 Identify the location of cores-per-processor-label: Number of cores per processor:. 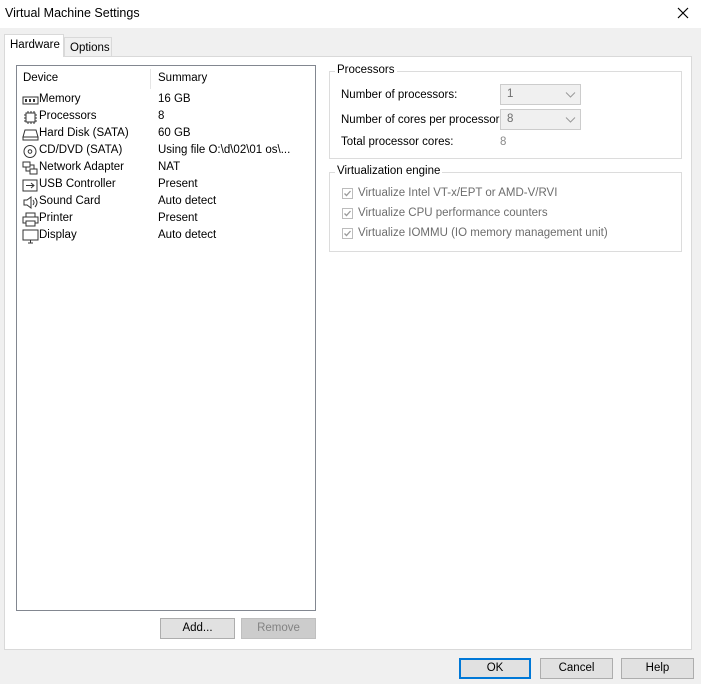
(422, 120).